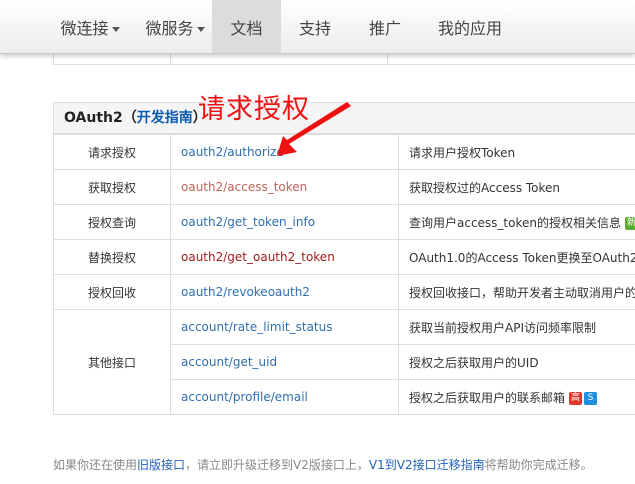 The width and height of the screenshot is (635, 484). I want to click on notice-text: ，请立即升级迁移到V2版接口上，, so click(277, 465).